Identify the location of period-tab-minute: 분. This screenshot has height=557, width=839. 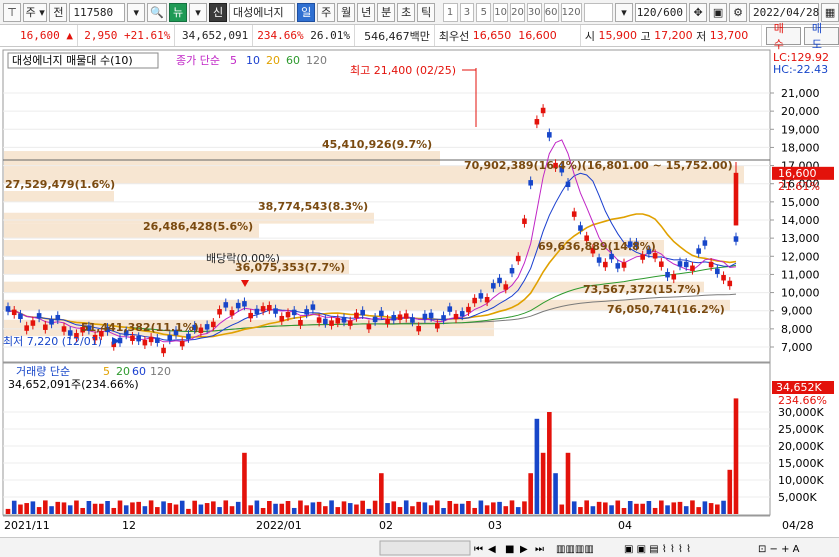
(386, 12).